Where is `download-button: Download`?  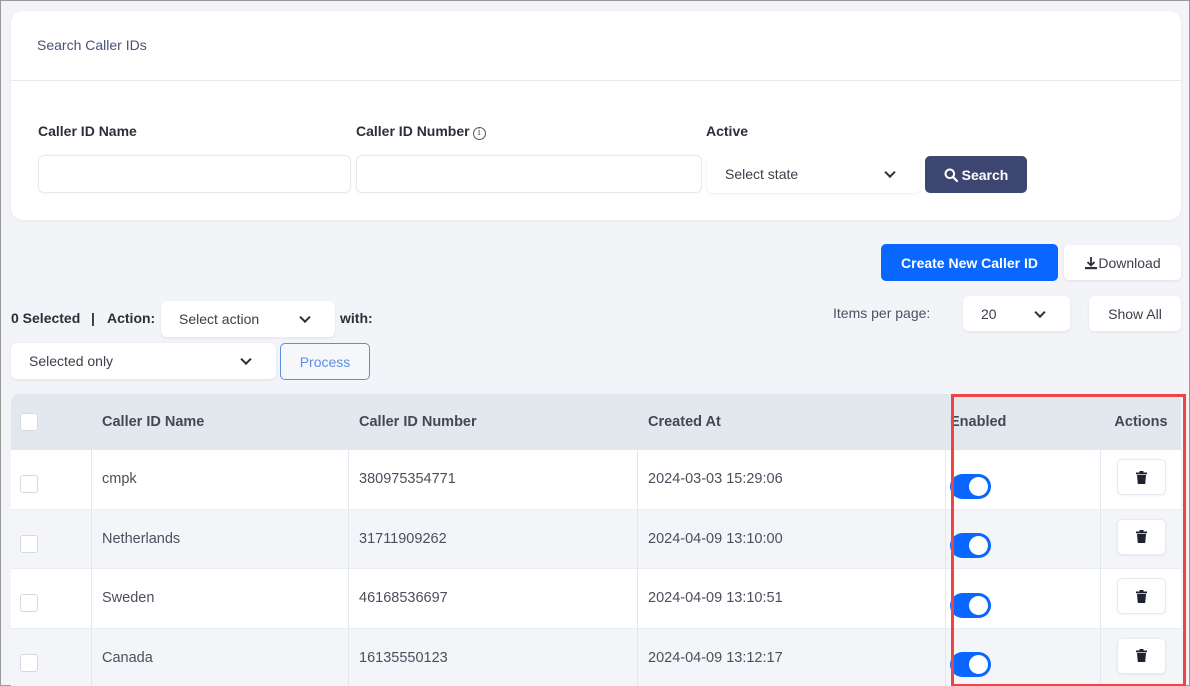 download-button: Download is located at coordinates (1122, 262).